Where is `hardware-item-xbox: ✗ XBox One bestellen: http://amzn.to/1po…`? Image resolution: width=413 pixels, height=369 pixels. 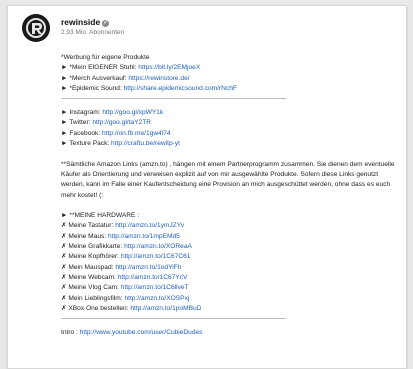 hardware-item-xbox: ✗ XBox One bestellen: http://amzn.to/1po… is located at coordinates (229, 309).